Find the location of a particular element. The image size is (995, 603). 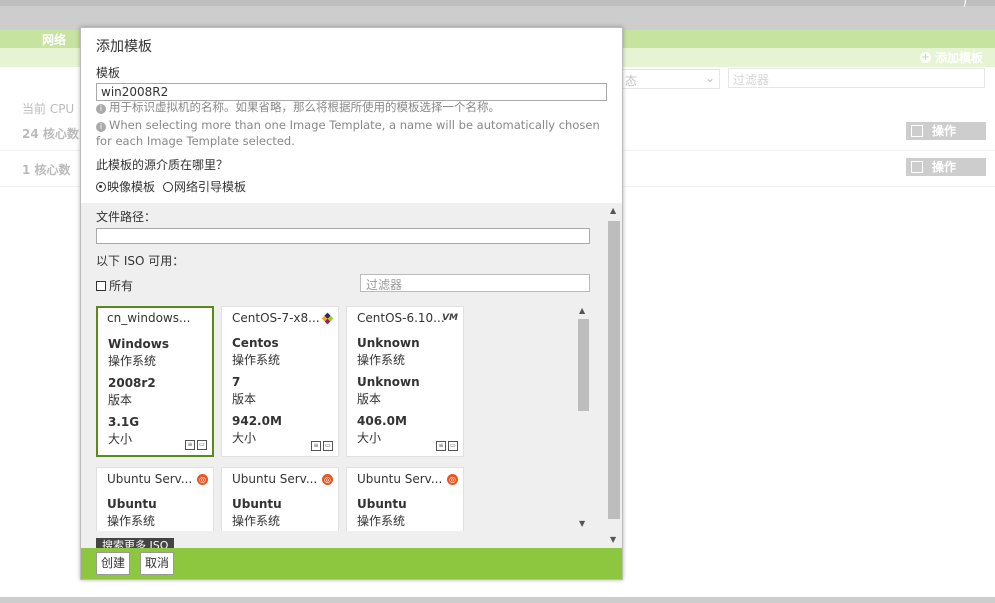

centos-logo-icon is located at coordinates (327, 319).